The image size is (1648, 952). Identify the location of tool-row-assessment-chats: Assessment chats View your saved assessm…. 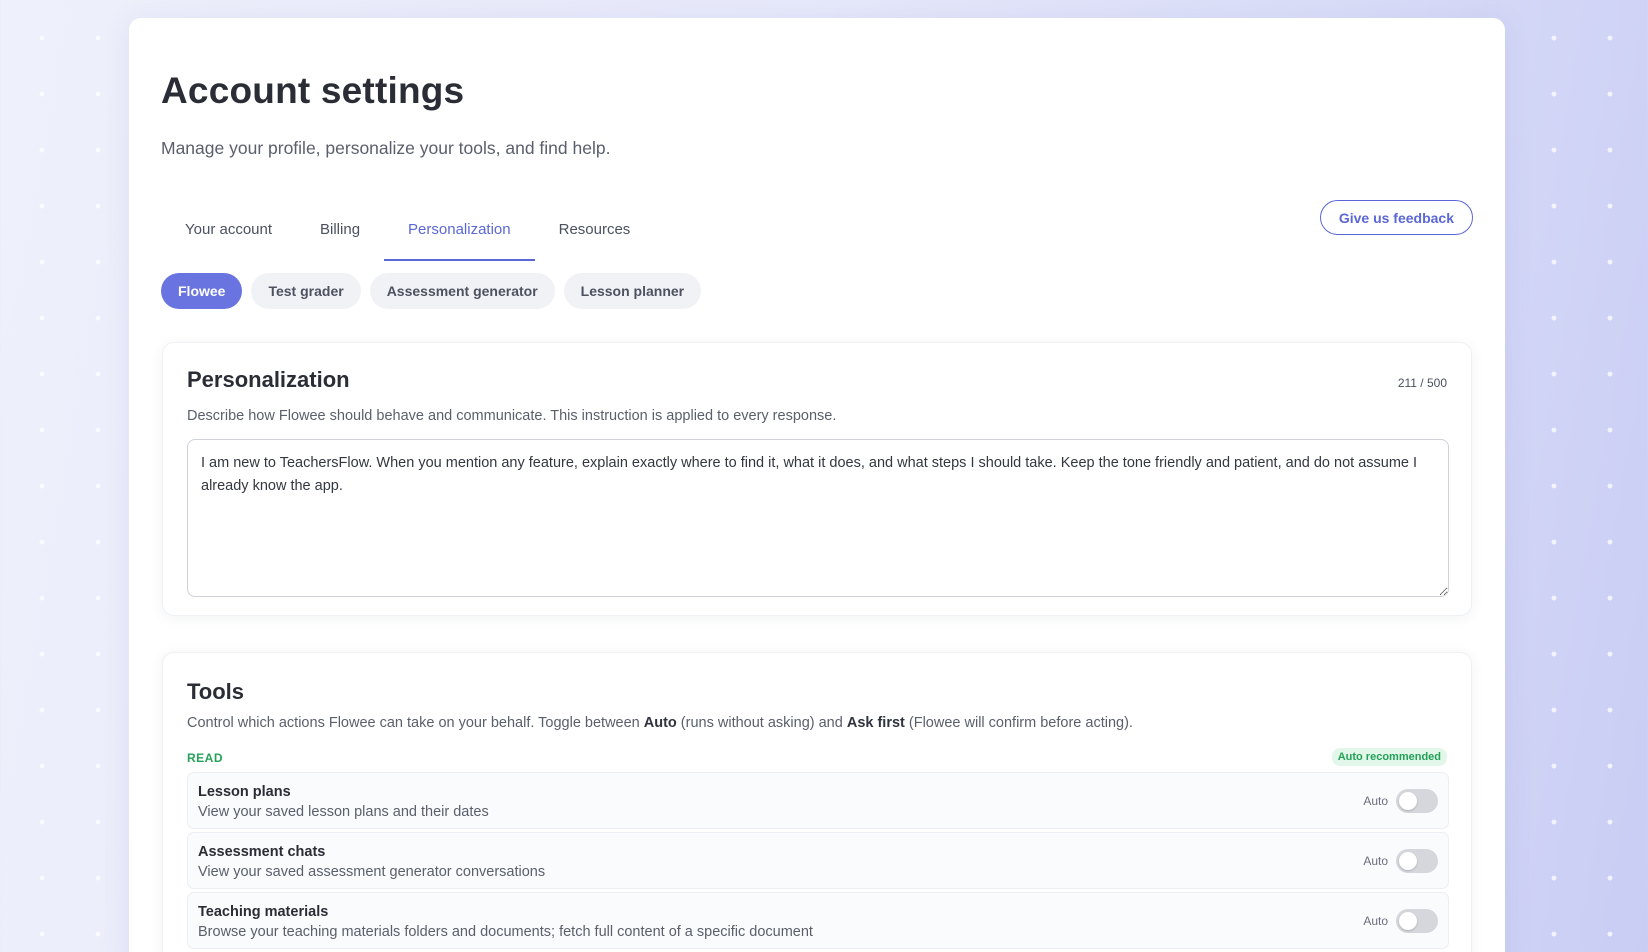
(818, 860).